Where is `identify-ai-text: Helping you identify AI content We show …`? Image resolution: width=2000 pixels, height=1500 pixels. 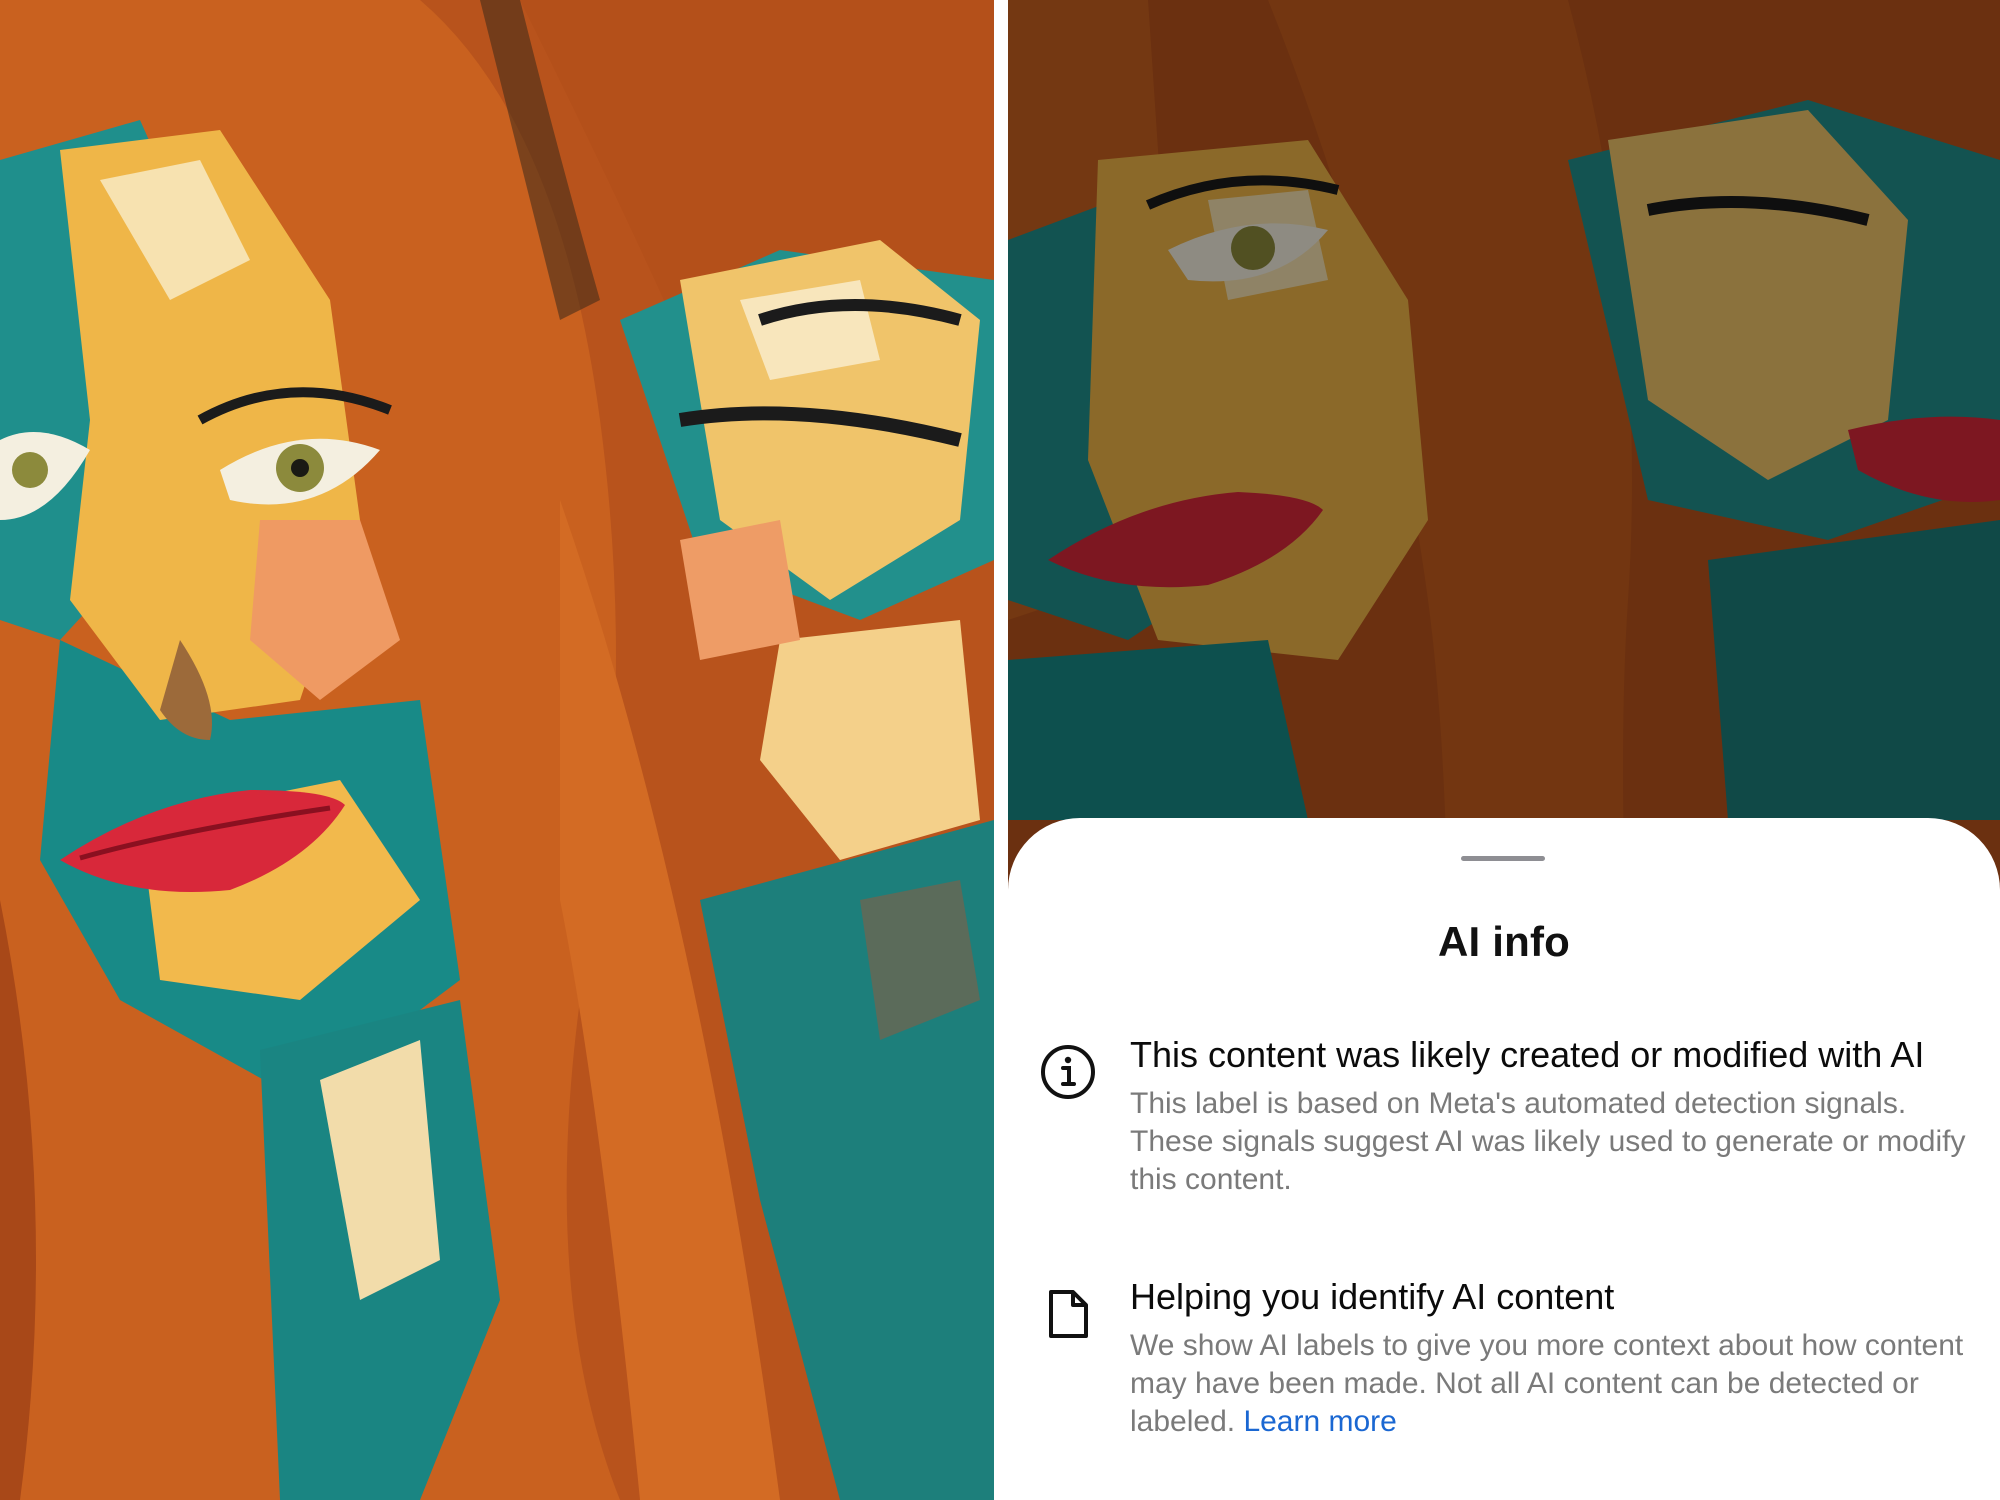
identify-ai-text: Helping you identify AI content We show … is located at coordinates (1555, 1357).